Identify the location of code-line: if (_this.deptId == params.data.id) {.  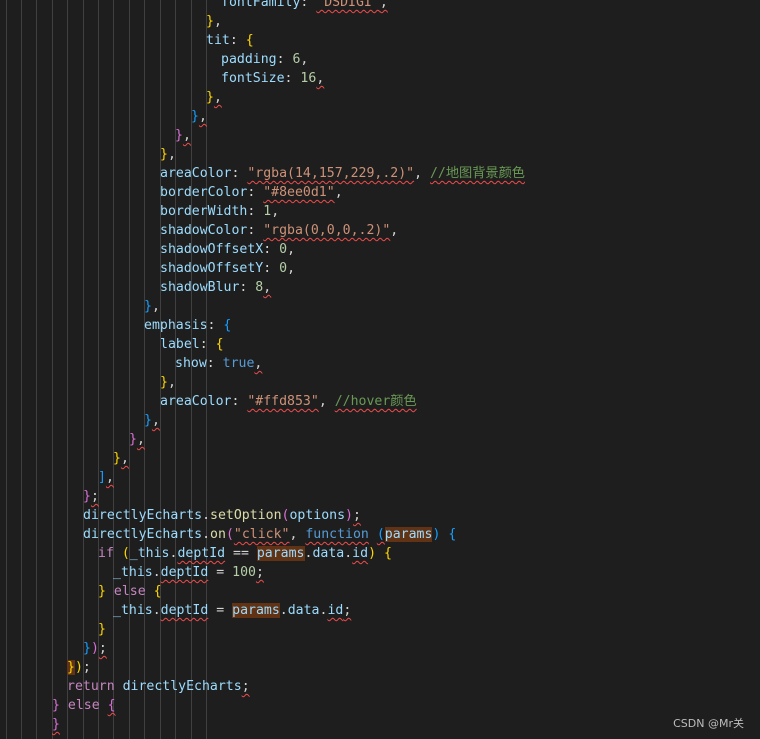
(245, 553).